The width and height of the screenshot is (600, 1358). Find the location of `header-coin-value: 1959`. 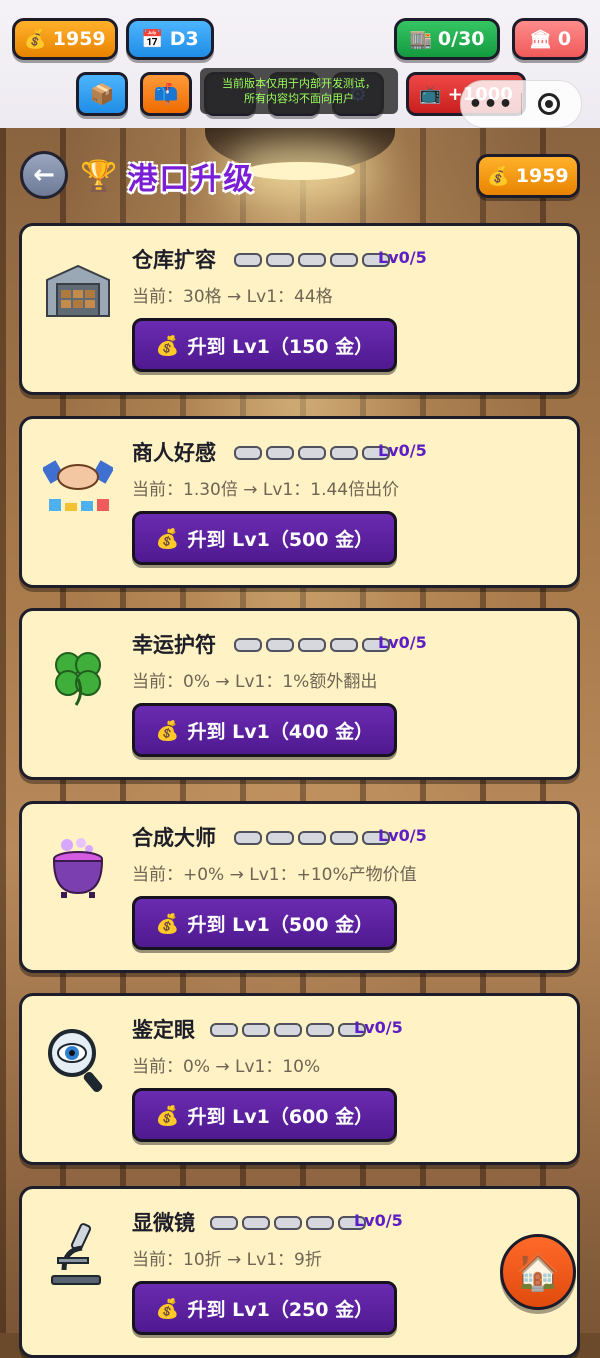

header-coin-value: 1959 is located at coordinates (542, 176).